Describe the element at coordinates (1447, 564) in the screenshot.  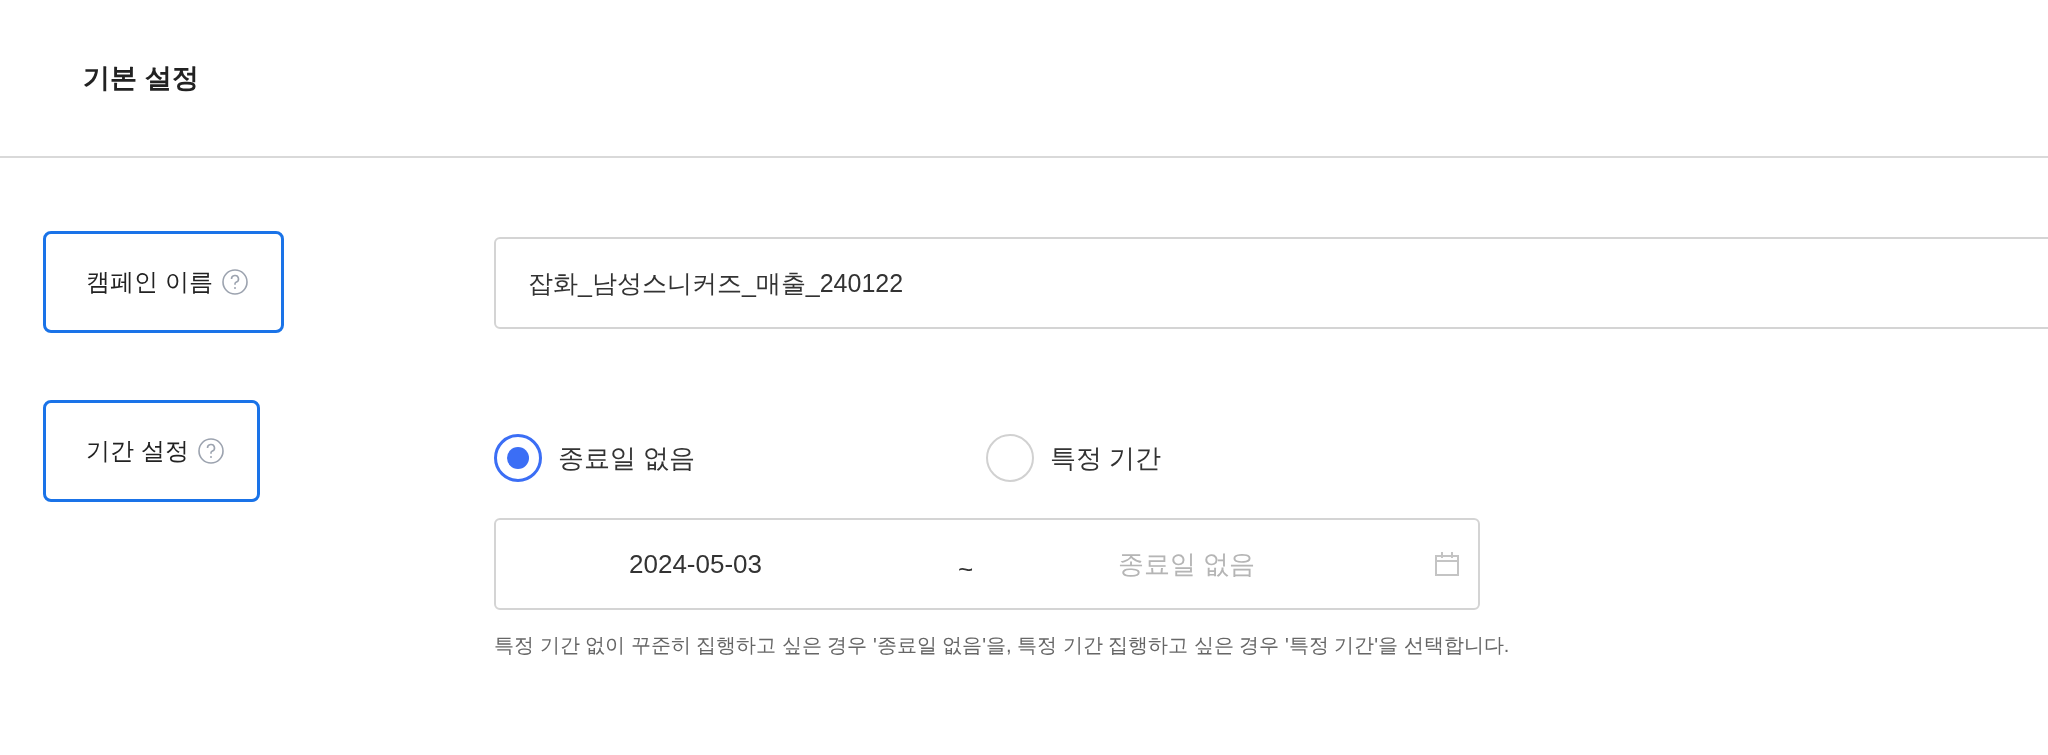
I see `calendar-icon` at that location.